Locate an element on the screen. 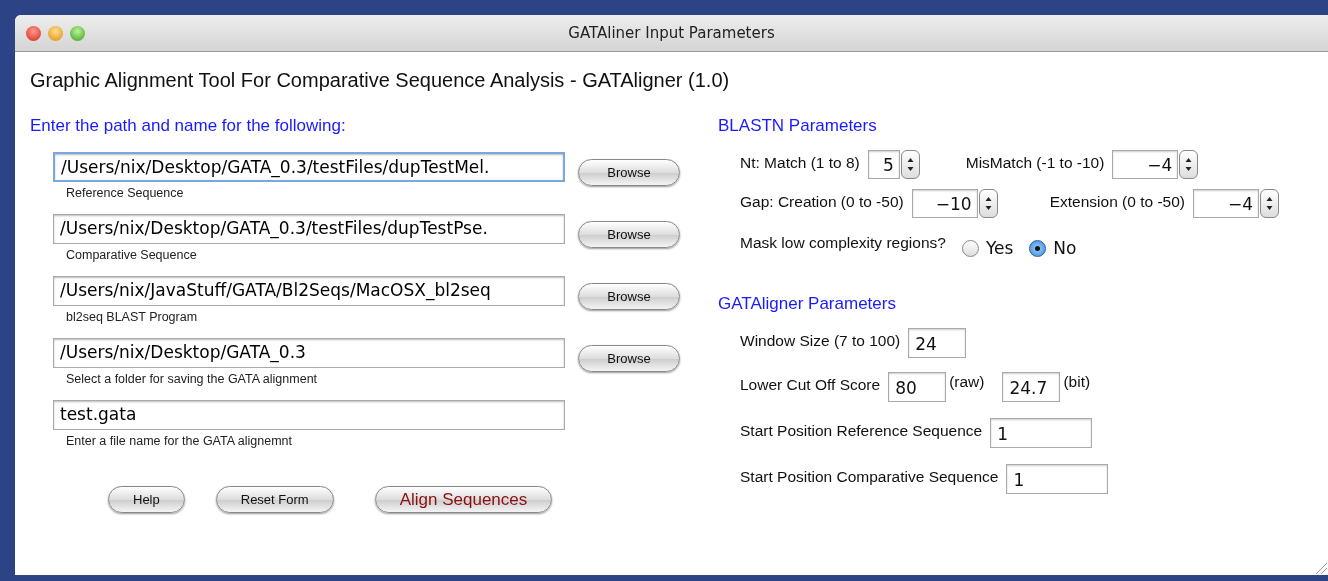 Image resolution: width=1328 pixels, height=581 pixels. radio-option: Yes is located at coordinates (987, 248).